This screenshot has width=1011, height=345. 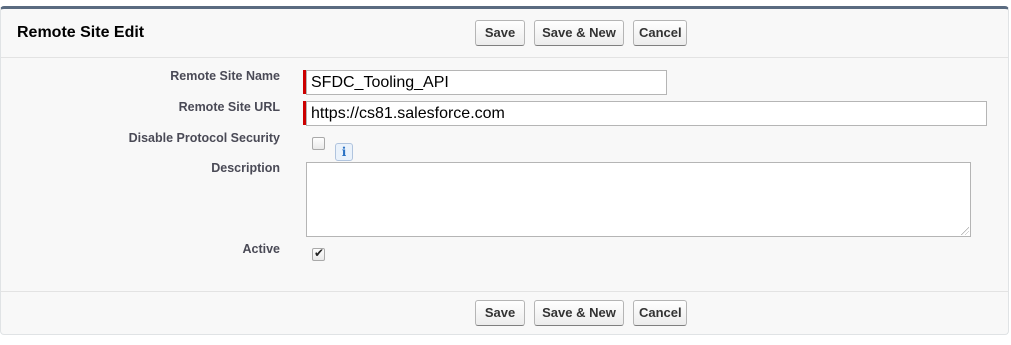 I want to click on description-label: Description, so click(x=245, y=168).